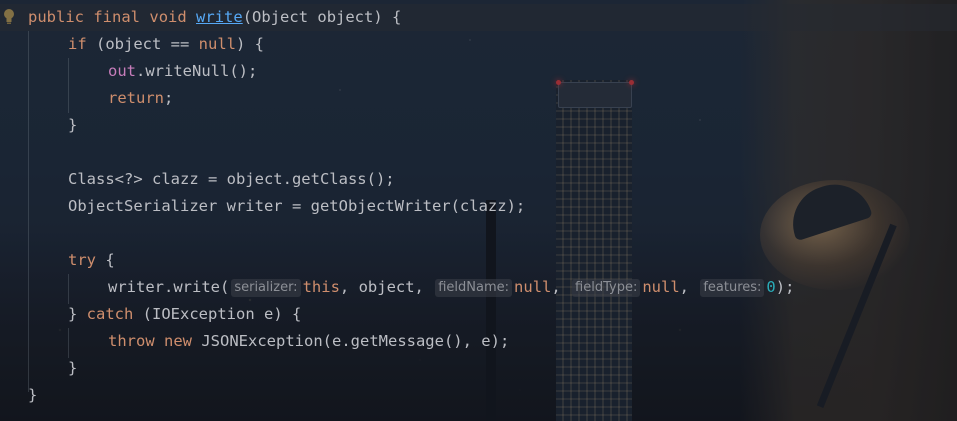  I want to click on code-text: (object ==, so click(142, 44).